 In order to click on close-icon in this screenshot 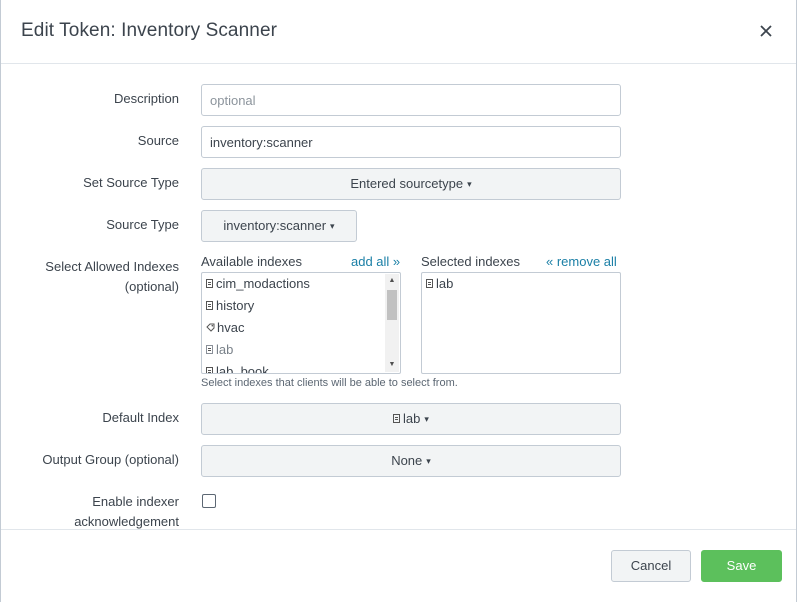, I will do `click(766, 31)`.